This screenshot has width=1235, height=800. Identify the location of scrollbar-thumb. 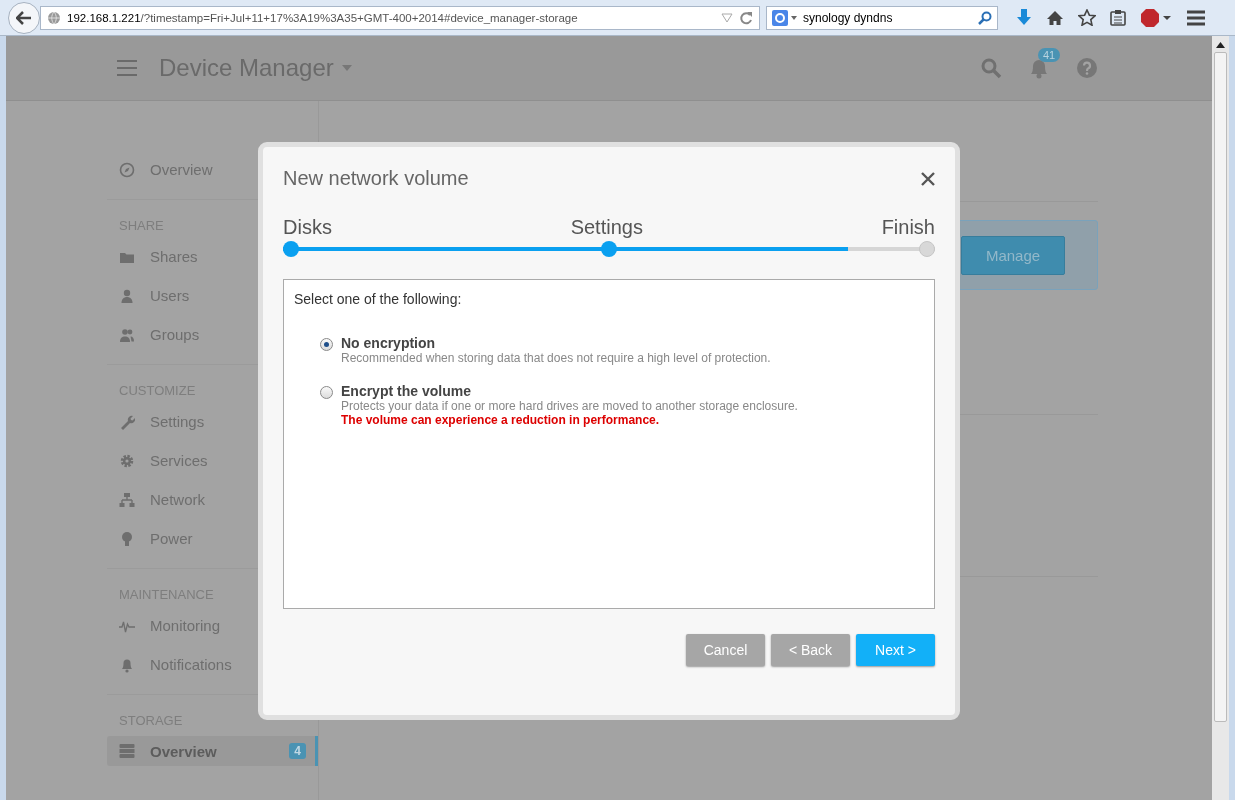
(1220, 387).